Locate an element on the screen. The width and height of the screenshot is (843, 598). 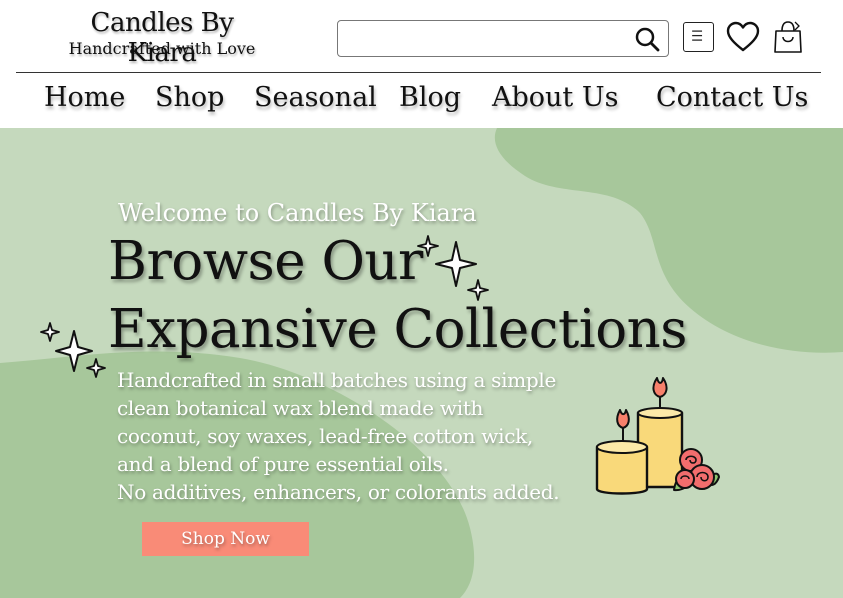
heart-icon is located at coordinates (743, 37).